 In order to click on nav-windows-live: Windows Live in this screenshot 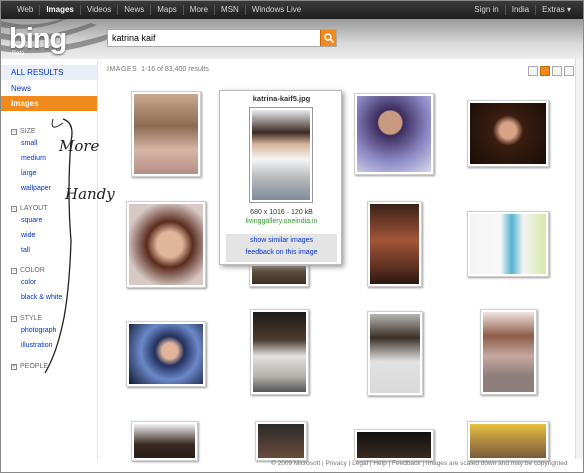, I will do `click(276, 10)`.